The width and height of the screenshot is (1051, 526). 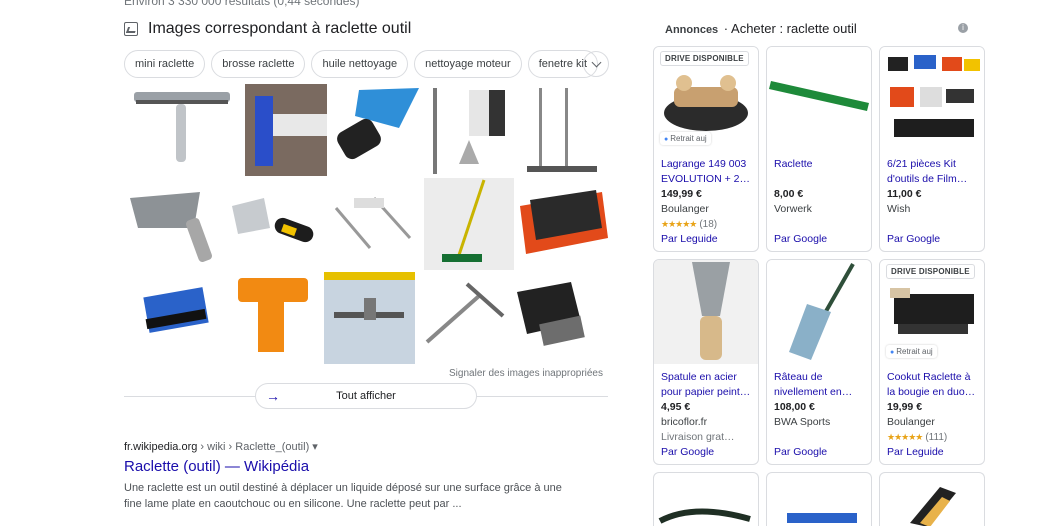 What do you see at coordinates (905, 407) in the screenshot?
I see `product-price: 19,99 €` at bounding box center [905, 407].